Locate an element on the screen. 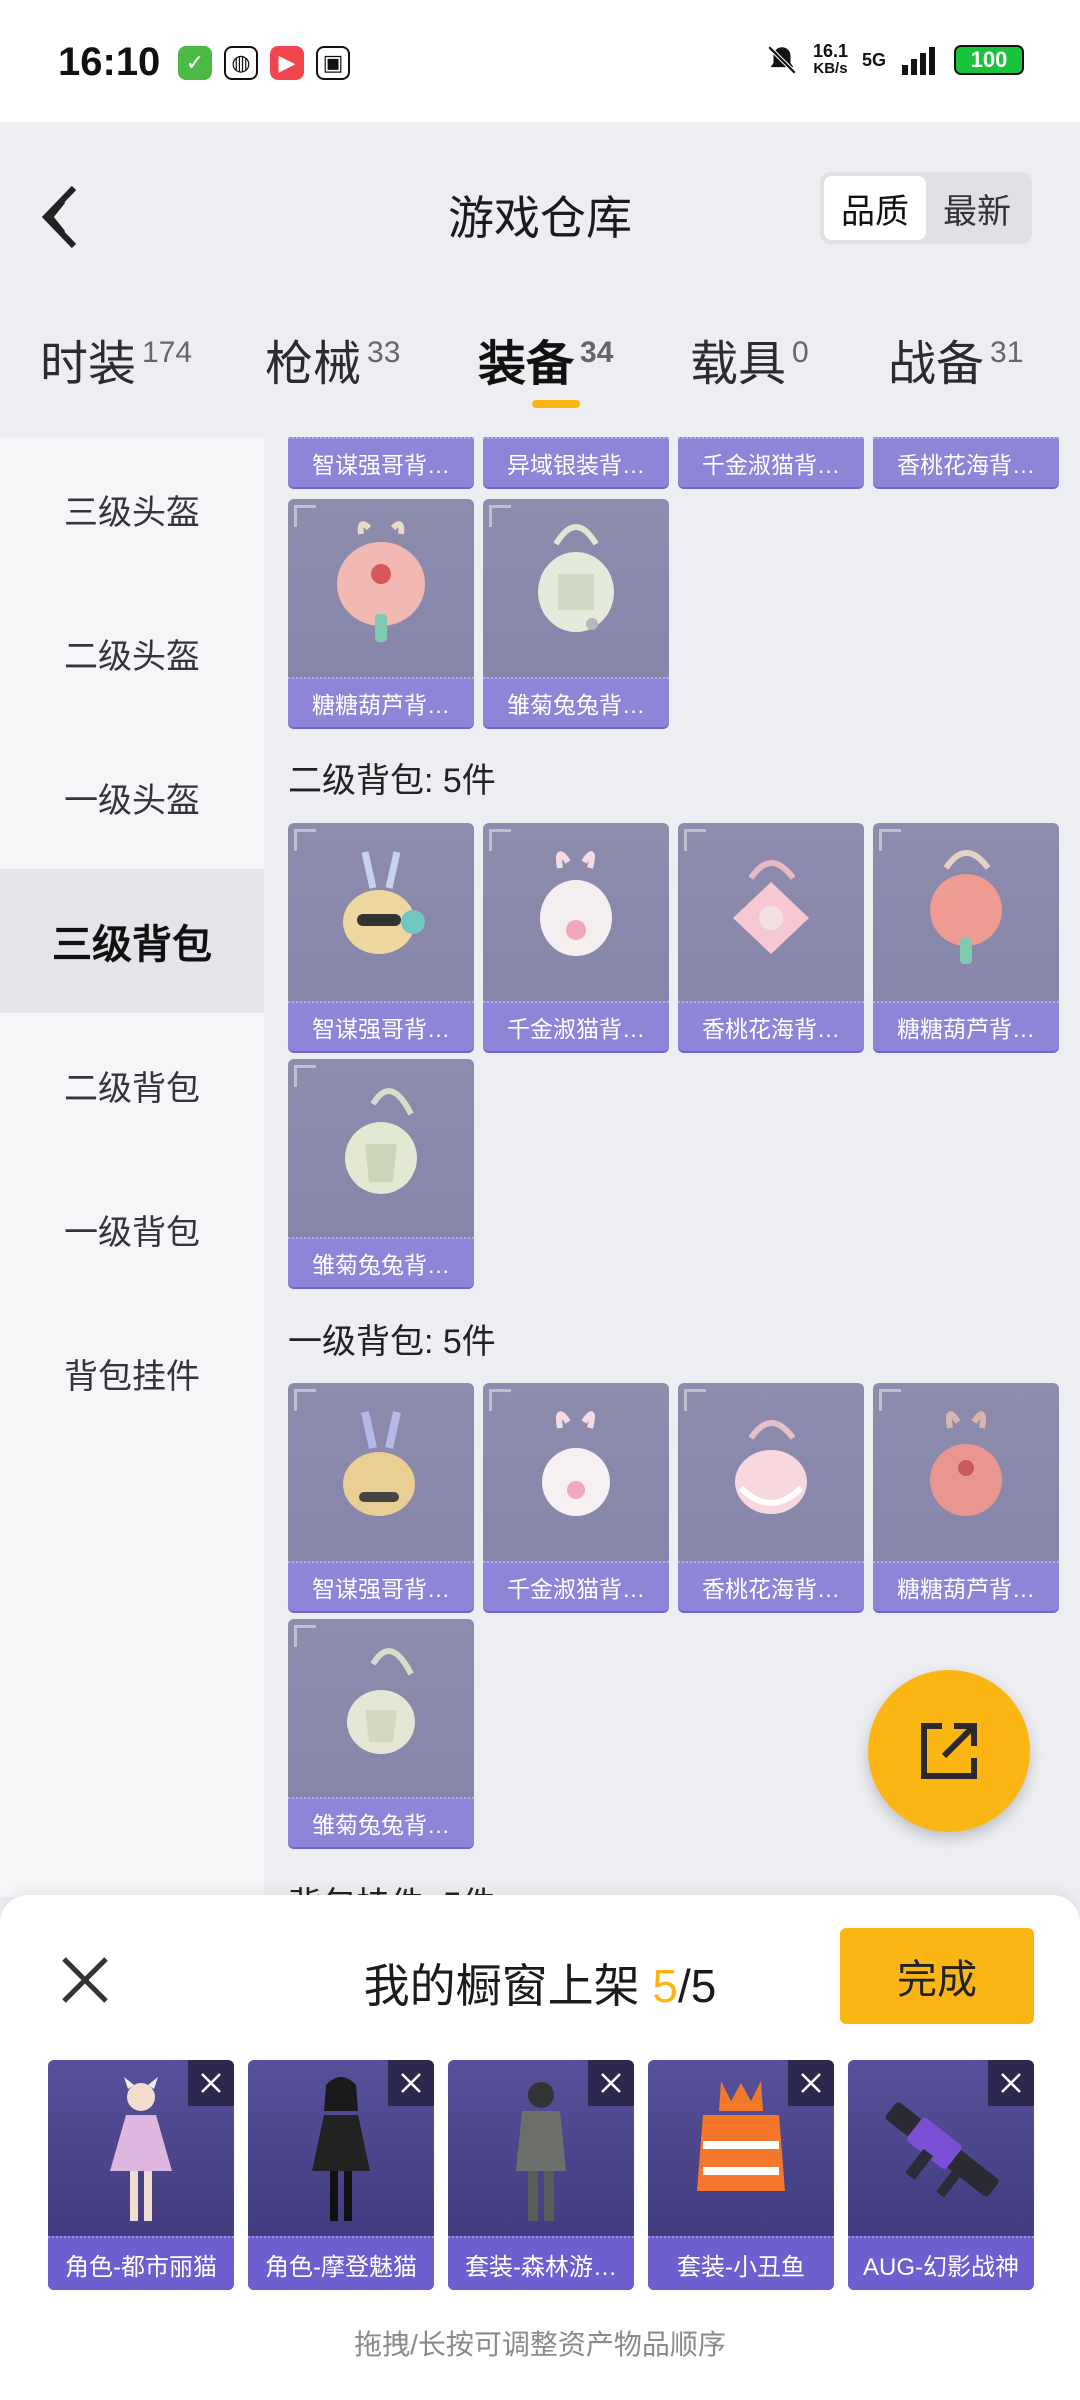  tab-vehicles: 载具 0 is located at coordinates (749, 359).